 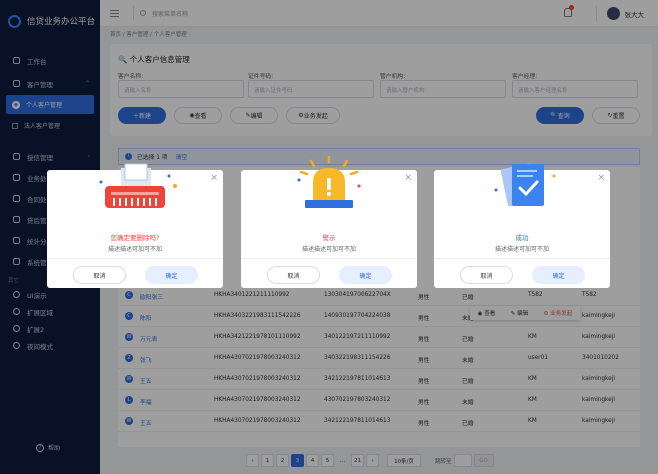 I want to click on alarm-light-icon, so click(x=329, y=182).